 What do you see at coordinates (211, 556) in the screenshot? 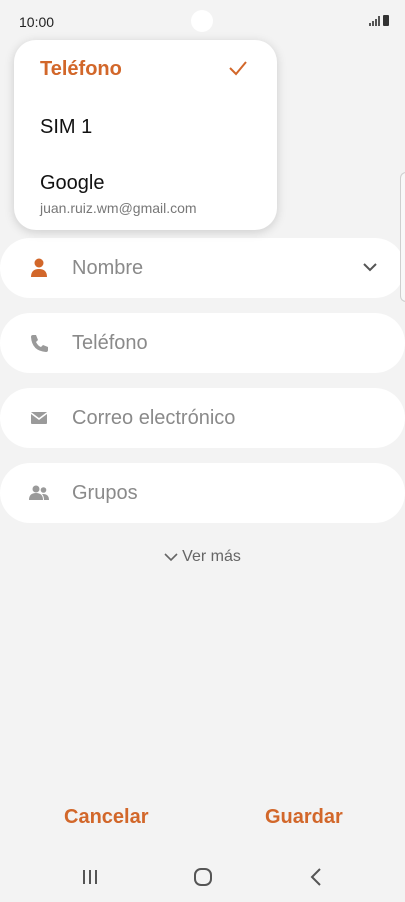
I see `show-more-label: Ver más` at bounding box center [211, 556].